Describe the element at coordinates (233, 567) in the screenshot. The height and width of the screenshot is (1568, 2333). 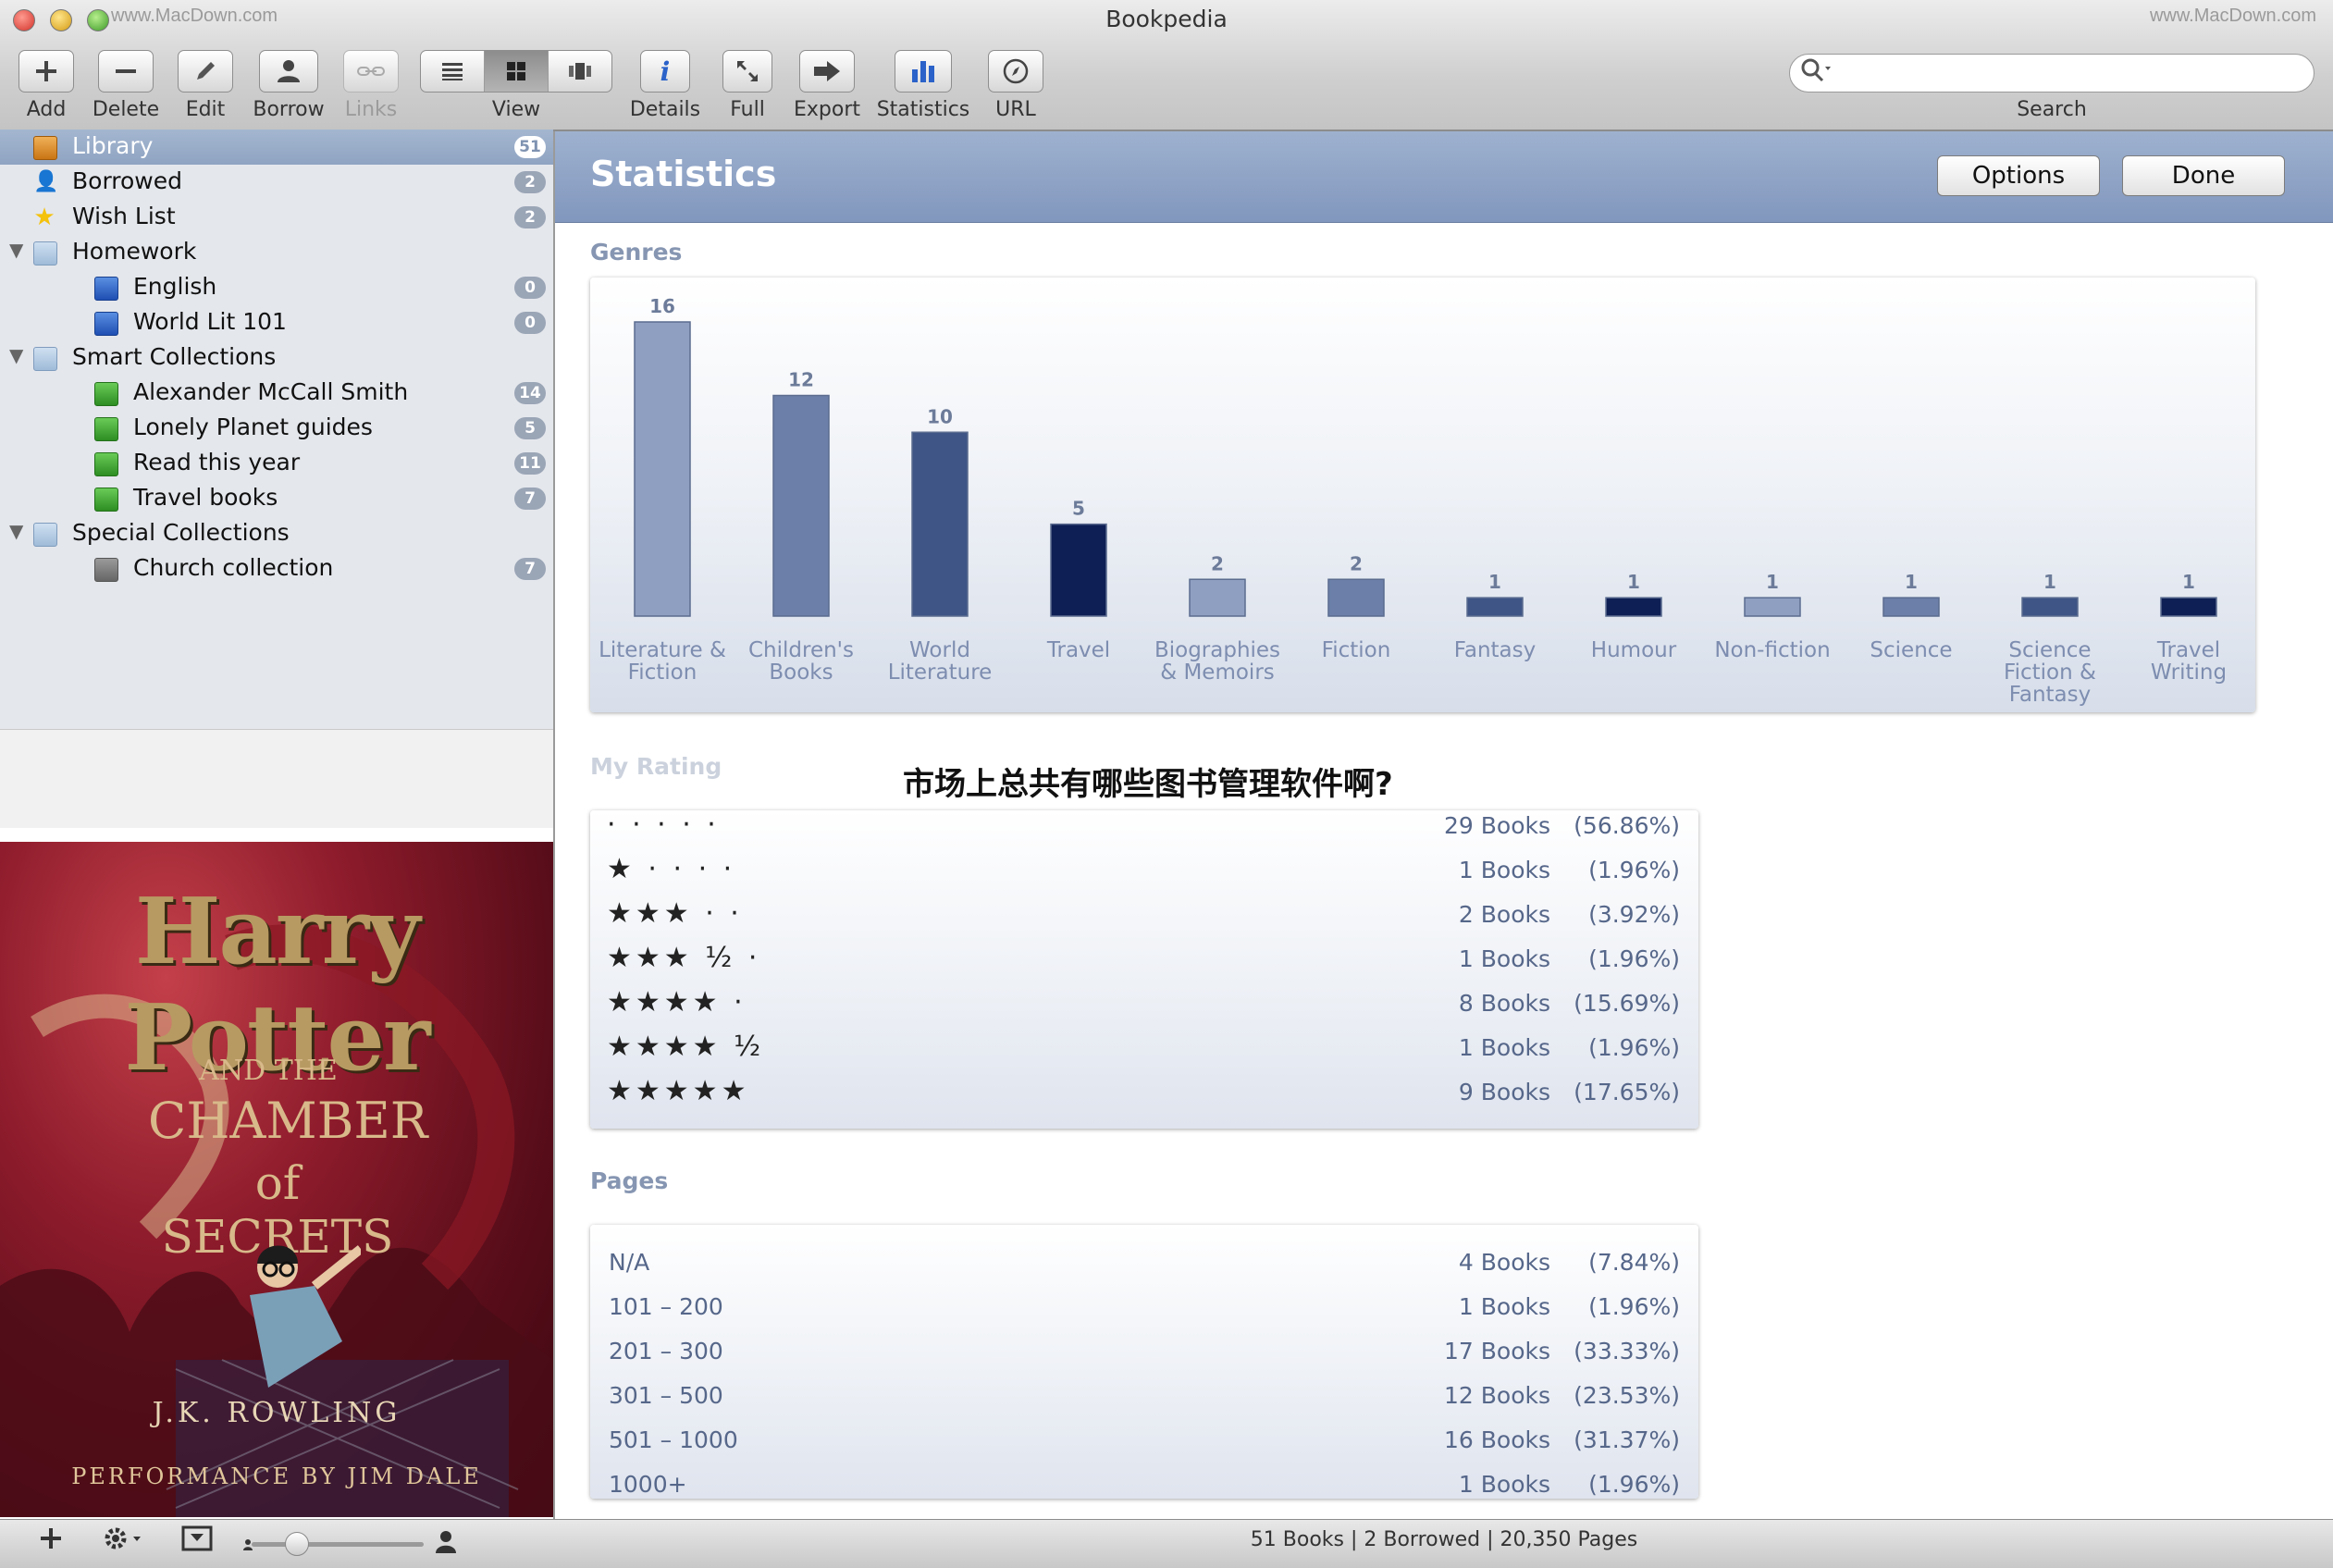
I see `sidebar-item-label: Church collection` at that location.